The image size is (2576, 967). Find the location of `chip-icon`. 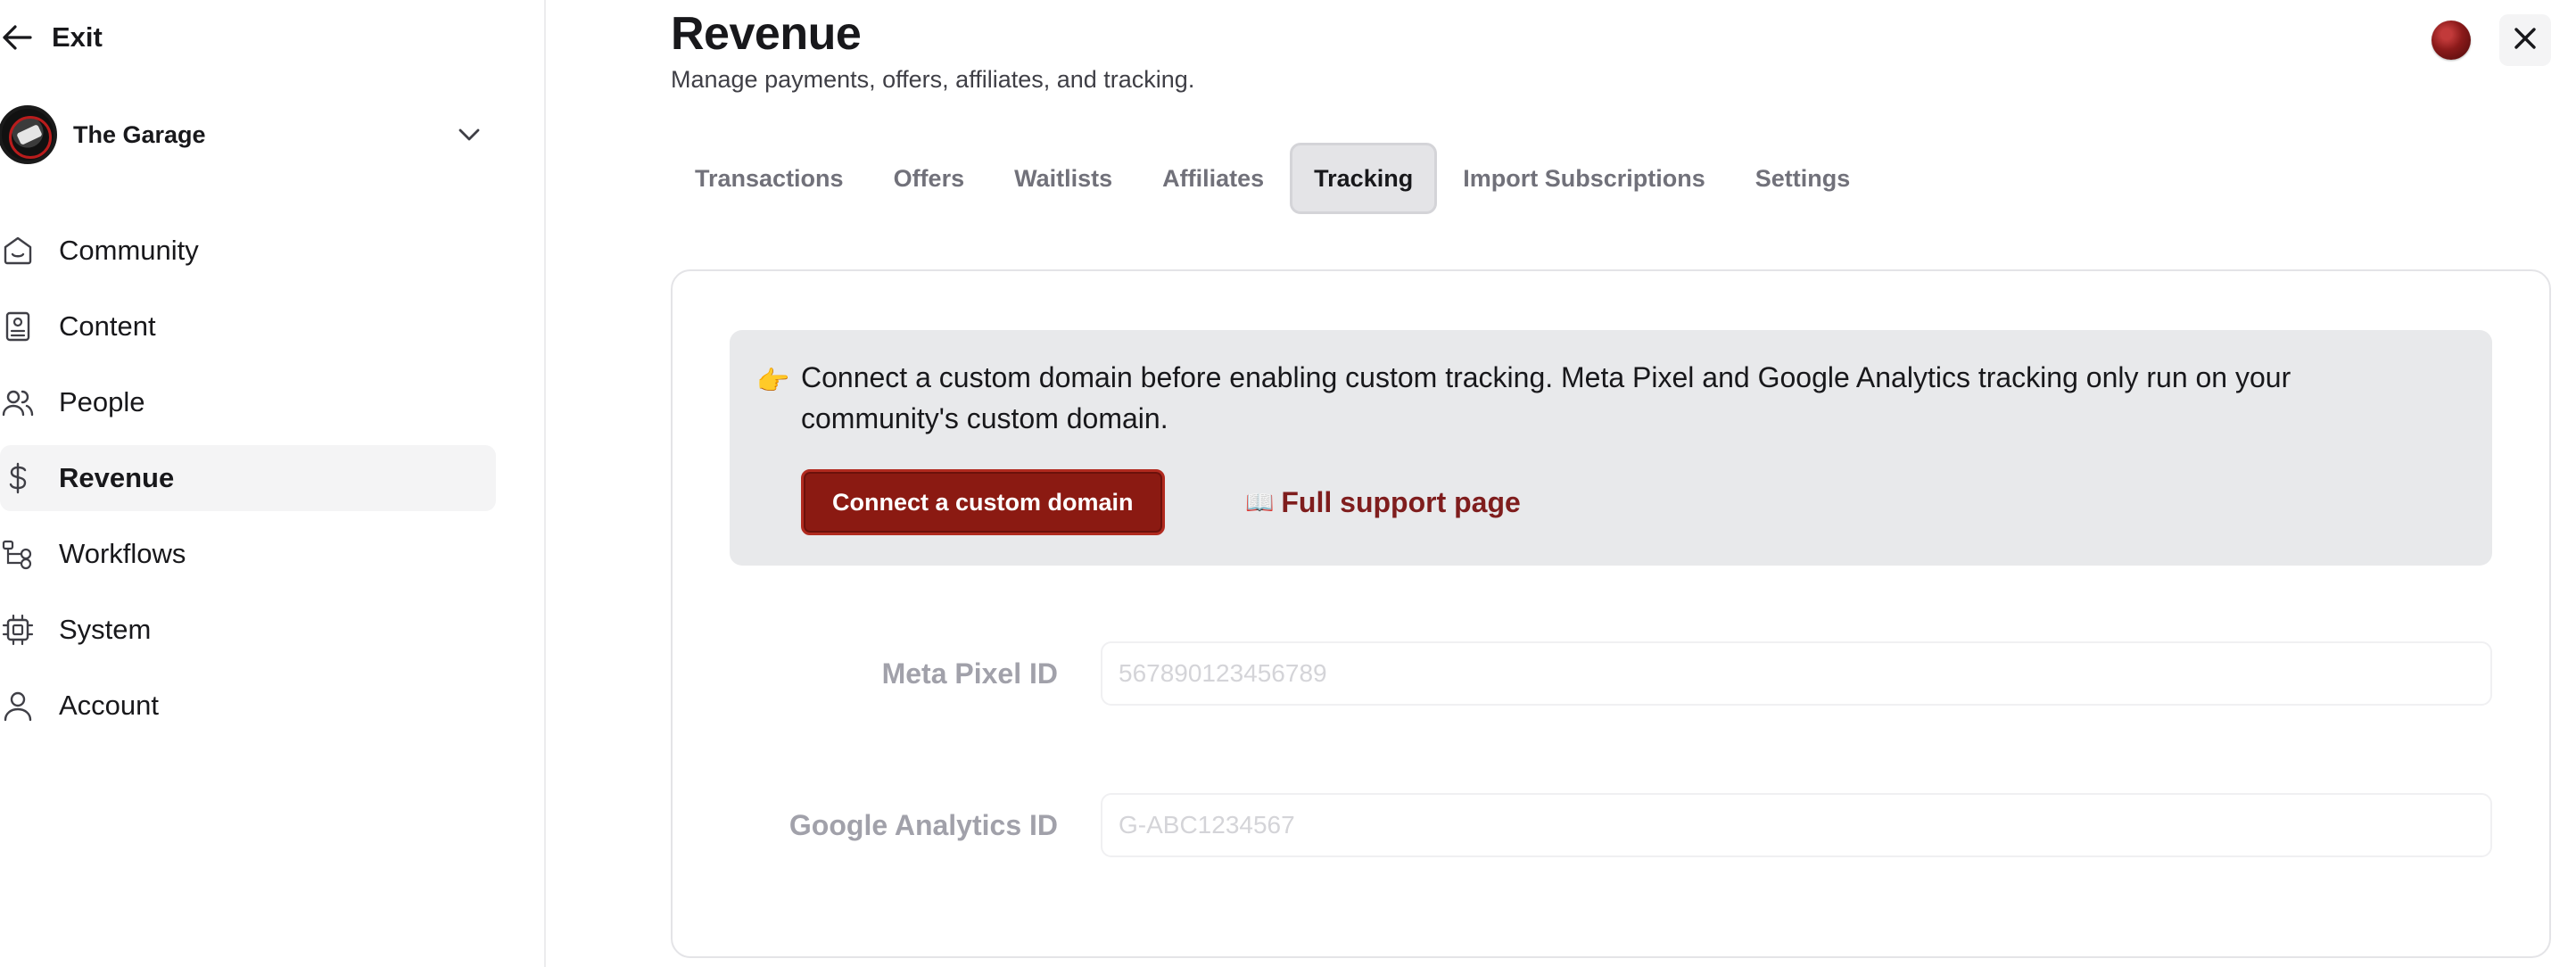

chip-icon is located at coordinates (18, 630).